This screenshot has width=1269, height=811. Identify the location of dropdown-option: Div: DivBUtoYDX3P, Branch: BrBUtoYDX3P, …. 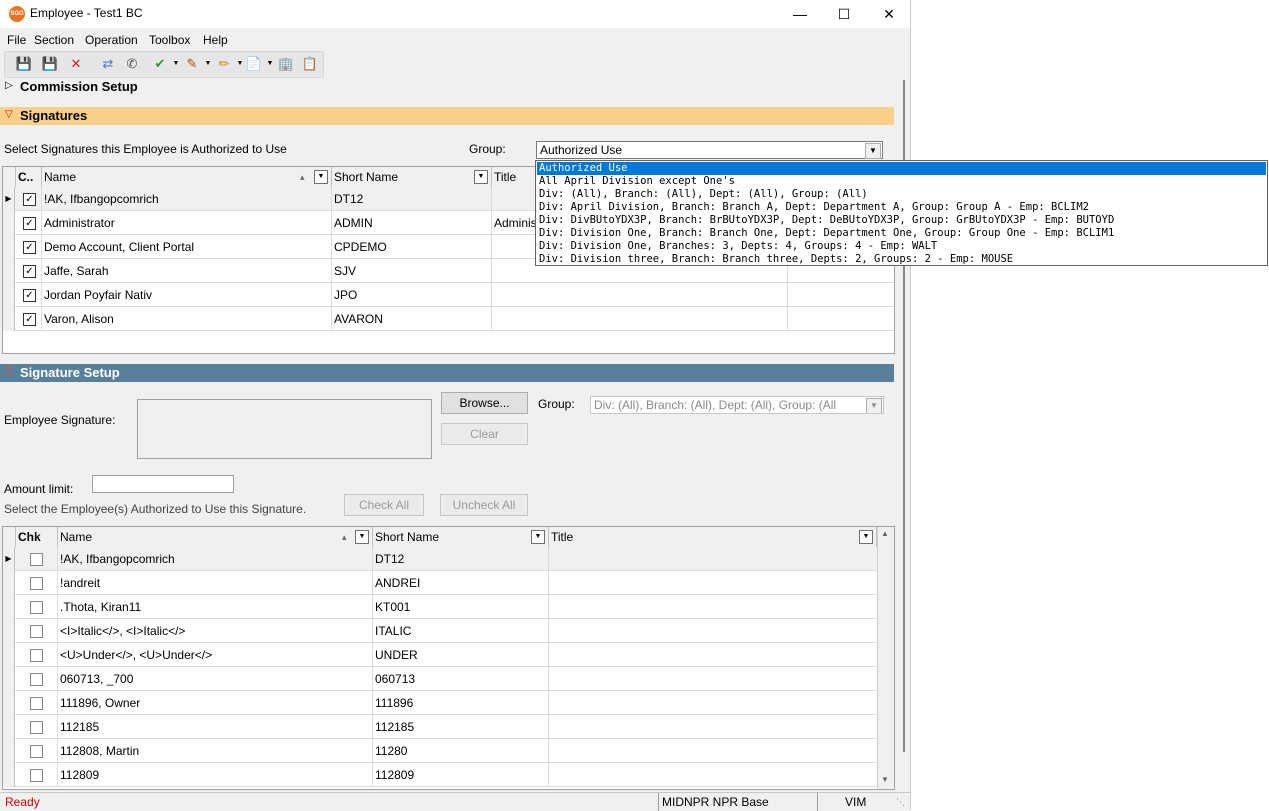
(901, 220).